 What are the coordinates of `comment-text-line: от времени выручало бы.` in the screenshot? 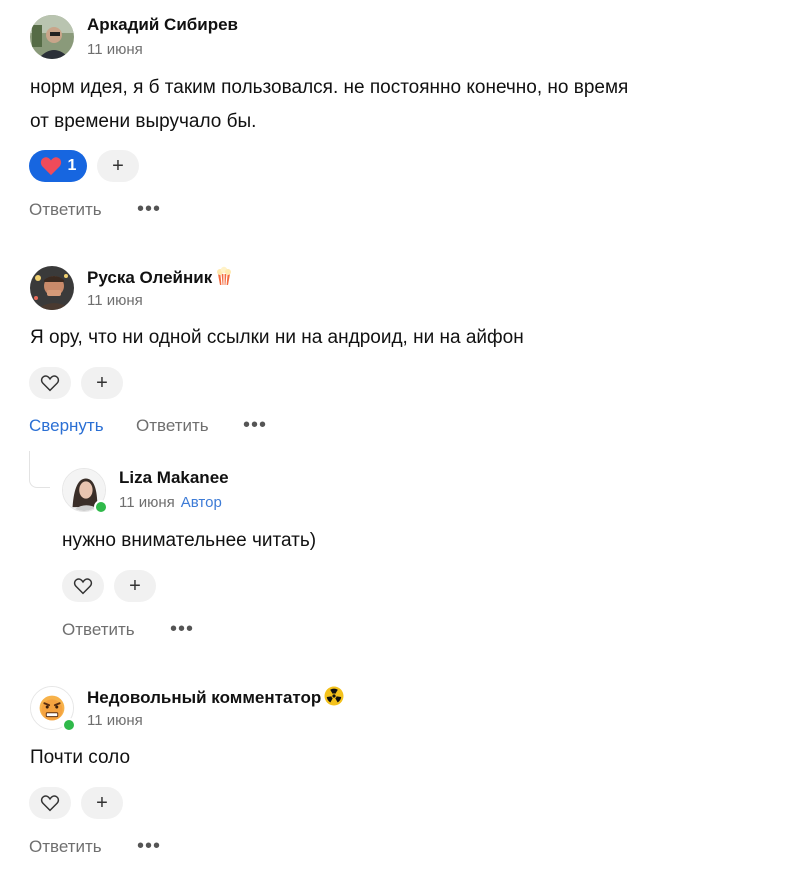 It's located at (143, 121).